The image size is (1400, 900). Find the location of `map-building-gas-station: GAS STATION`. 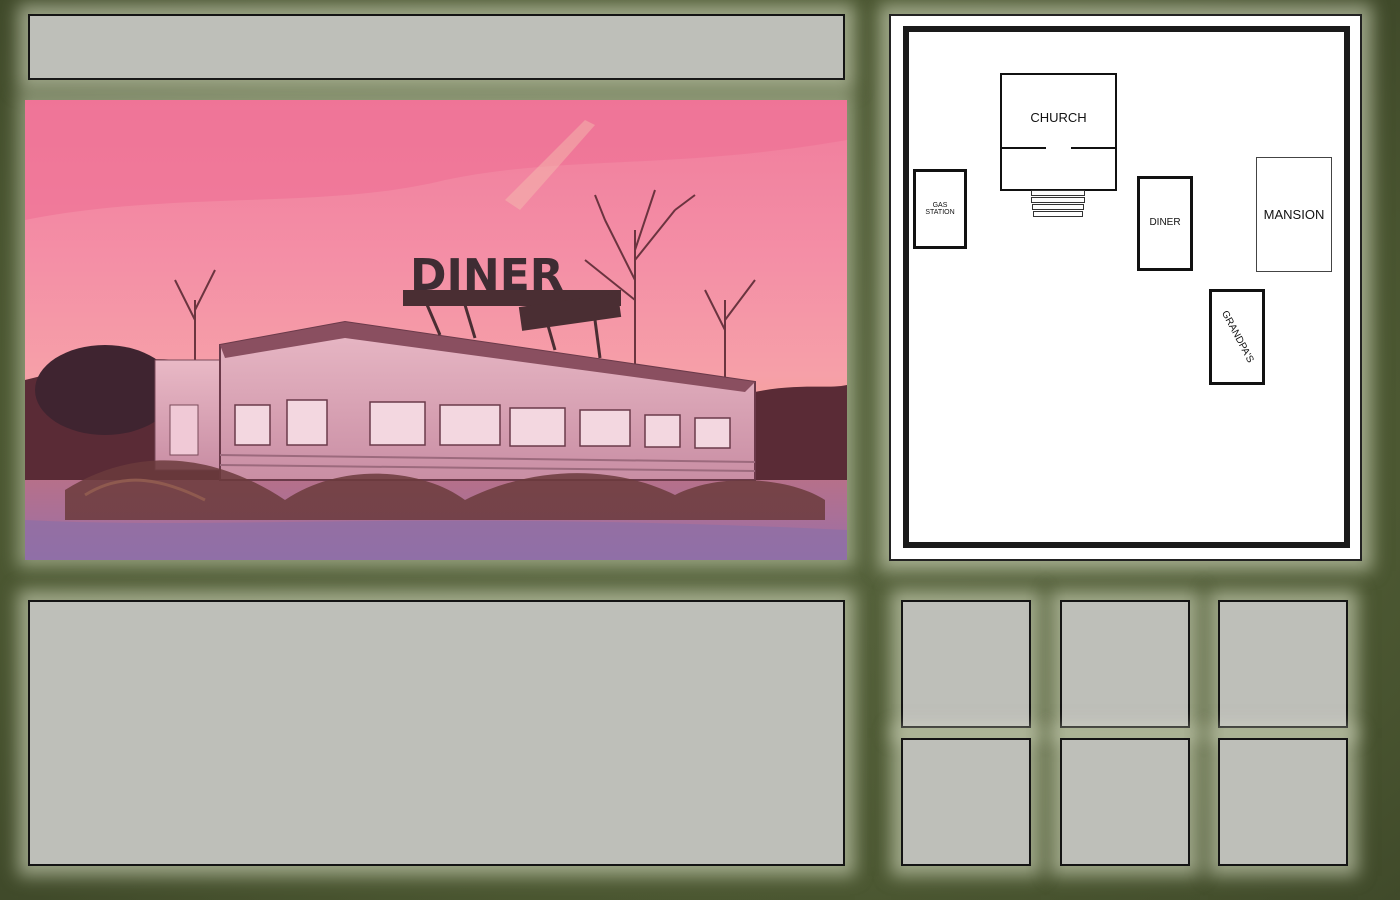

map-building-gas-station: GAS STATION is located at coordinates (940, 209).